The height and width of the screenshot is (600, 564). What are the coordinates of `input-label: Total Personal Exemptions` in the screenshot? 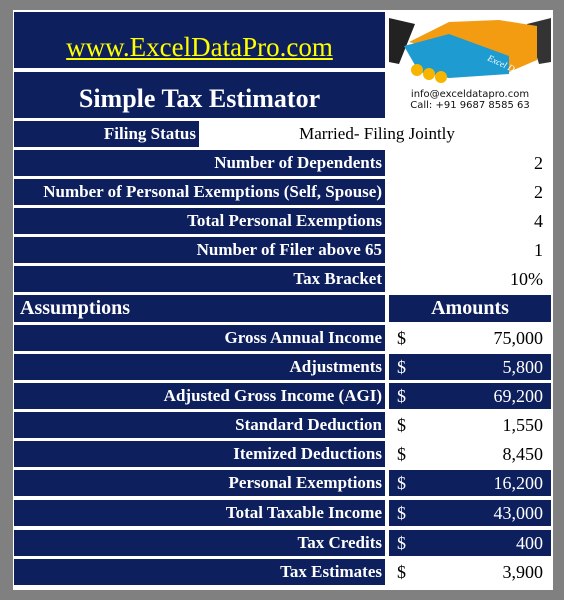 It's located at (199, 221).